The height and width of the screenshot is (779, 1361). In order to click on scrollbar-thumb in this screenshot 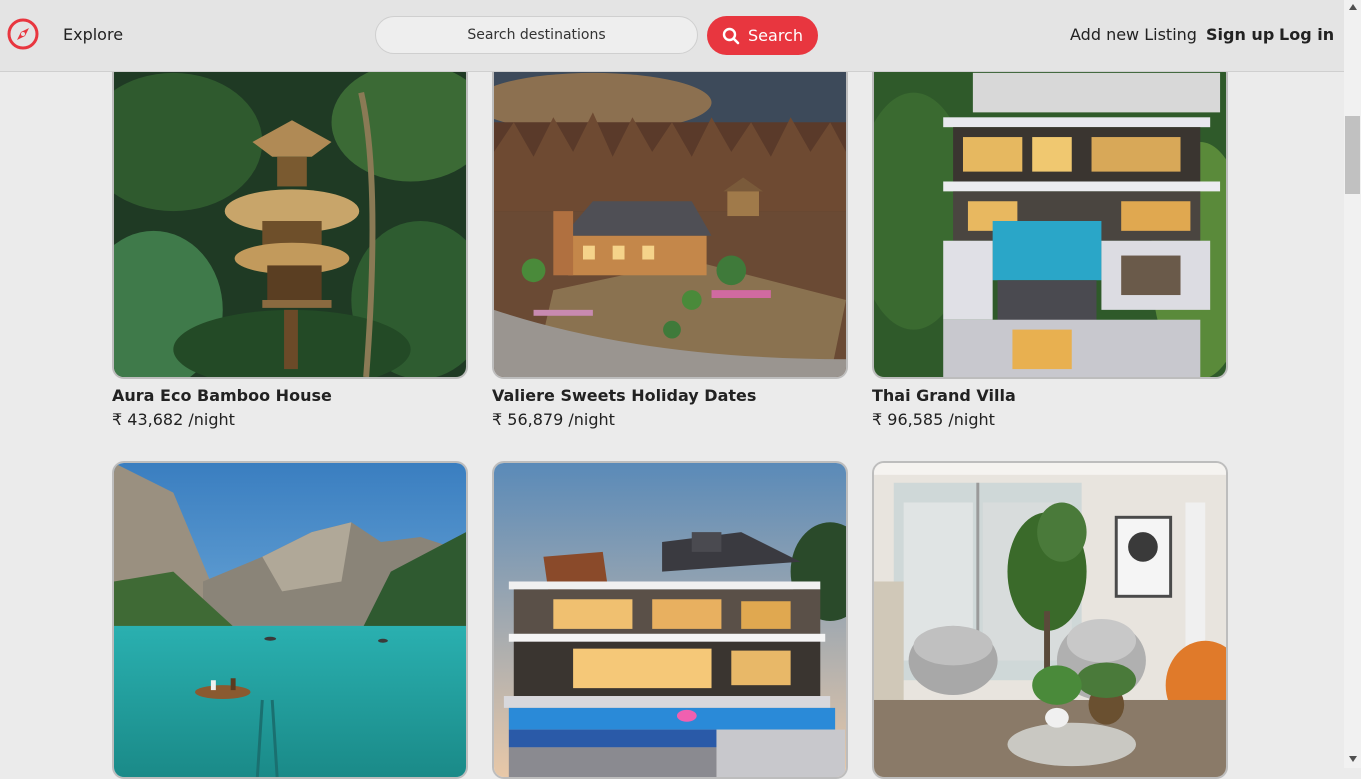, I will do `click(1352, 155)`.